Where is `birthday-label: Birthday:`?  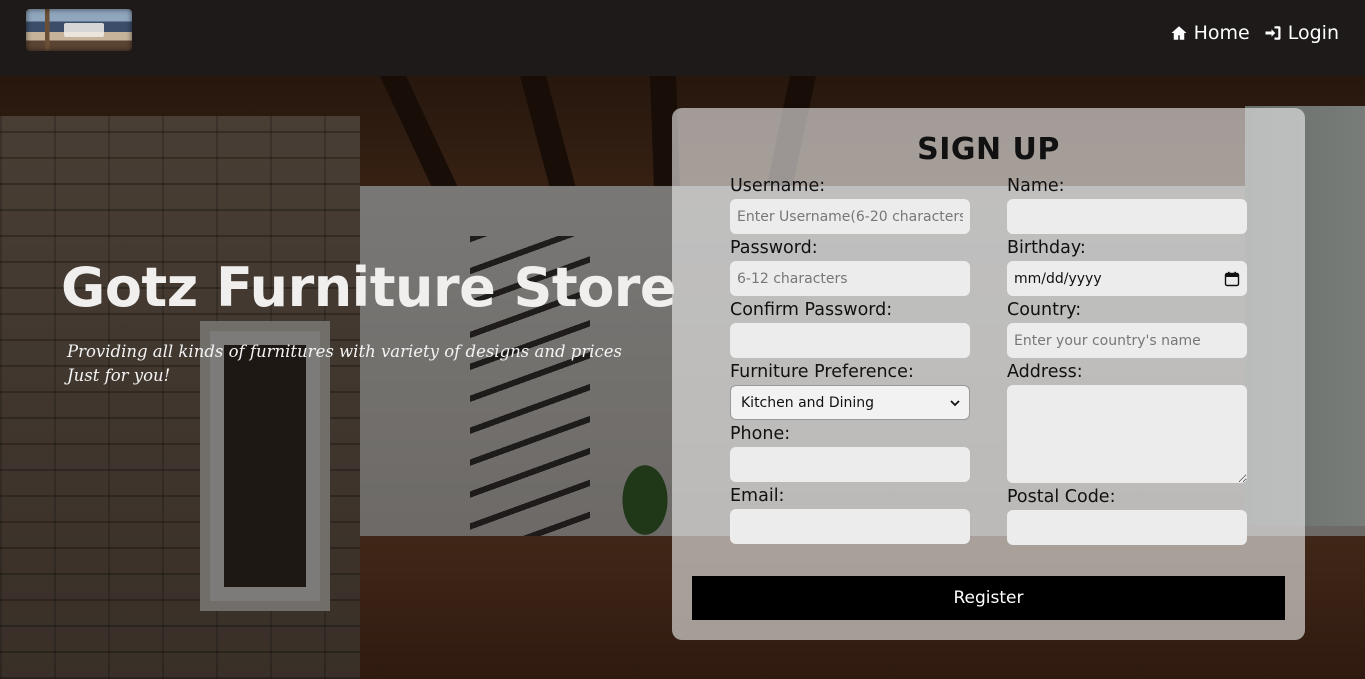 birthday-label: Birthday: is located at coordinates (1046, 248).